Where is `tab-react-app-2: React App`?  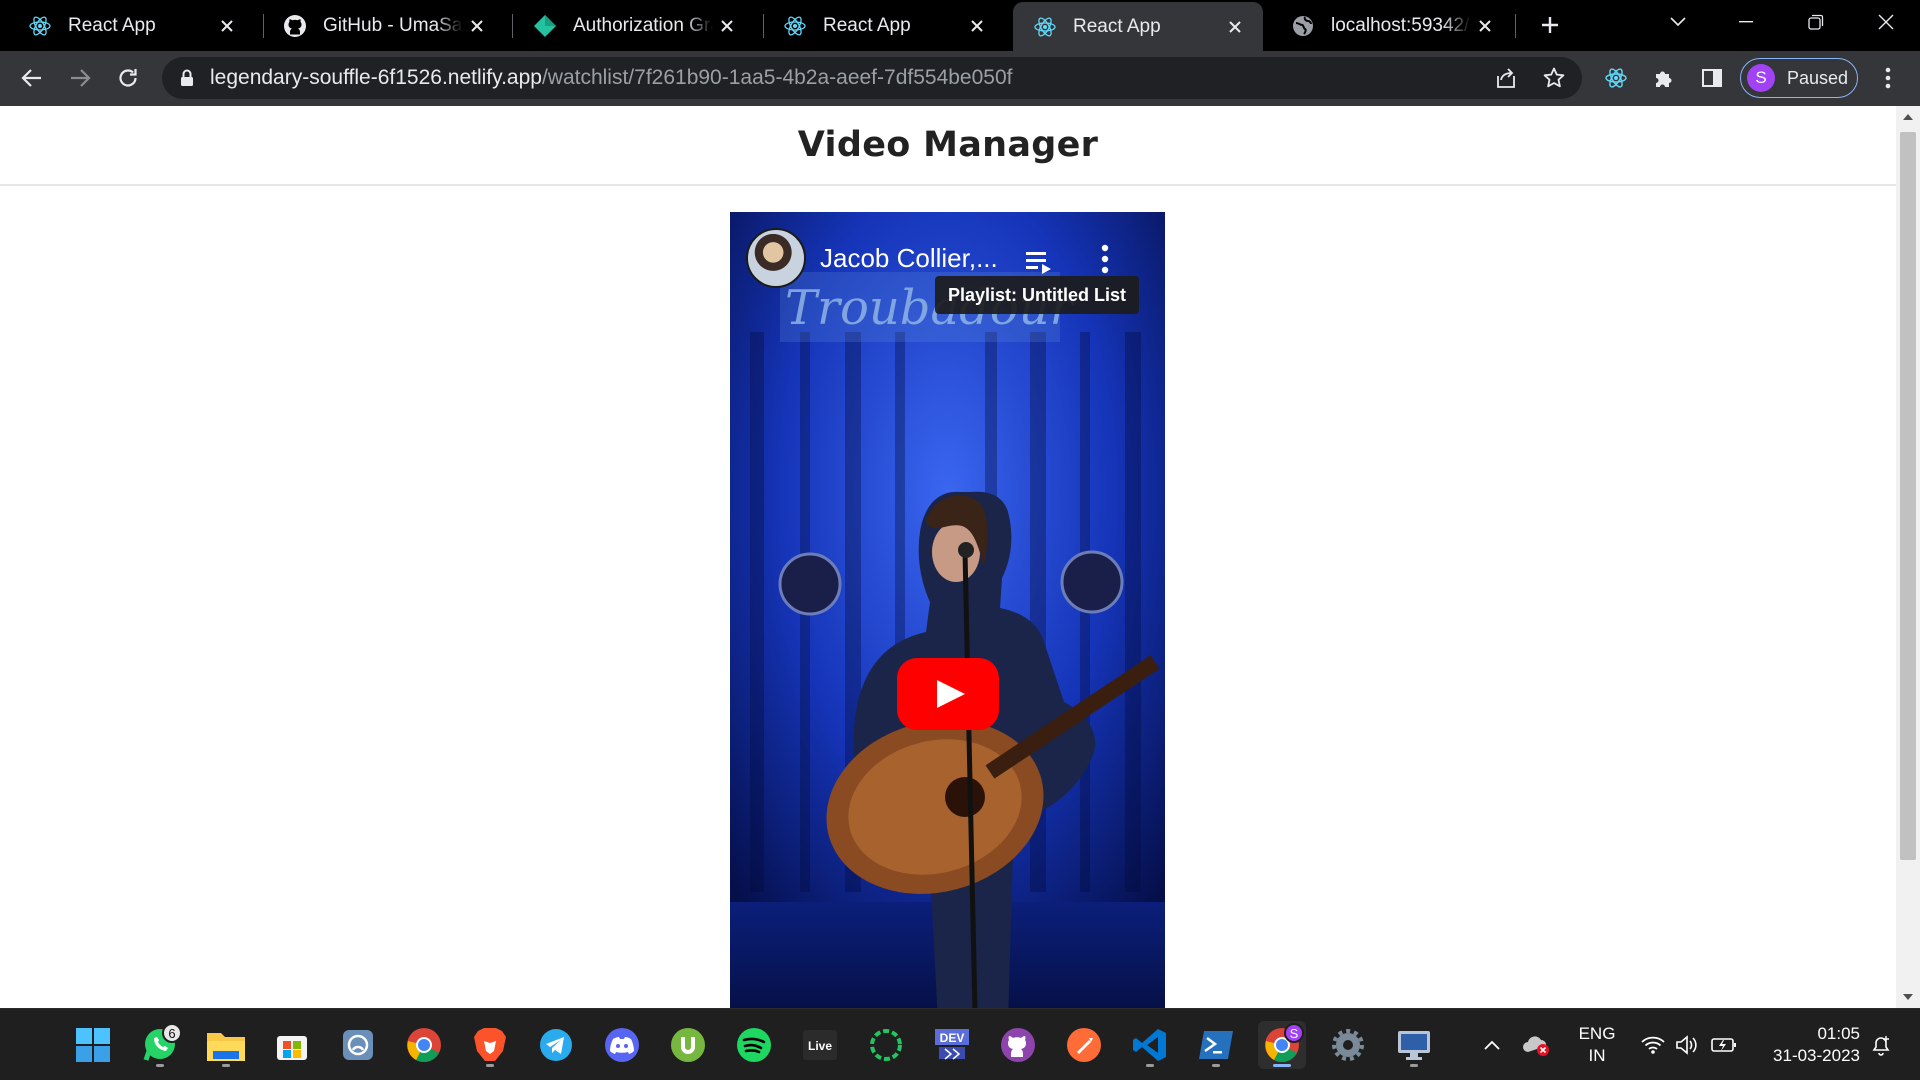
tab-react-app-2: React App is located at coordinates (880, 25).